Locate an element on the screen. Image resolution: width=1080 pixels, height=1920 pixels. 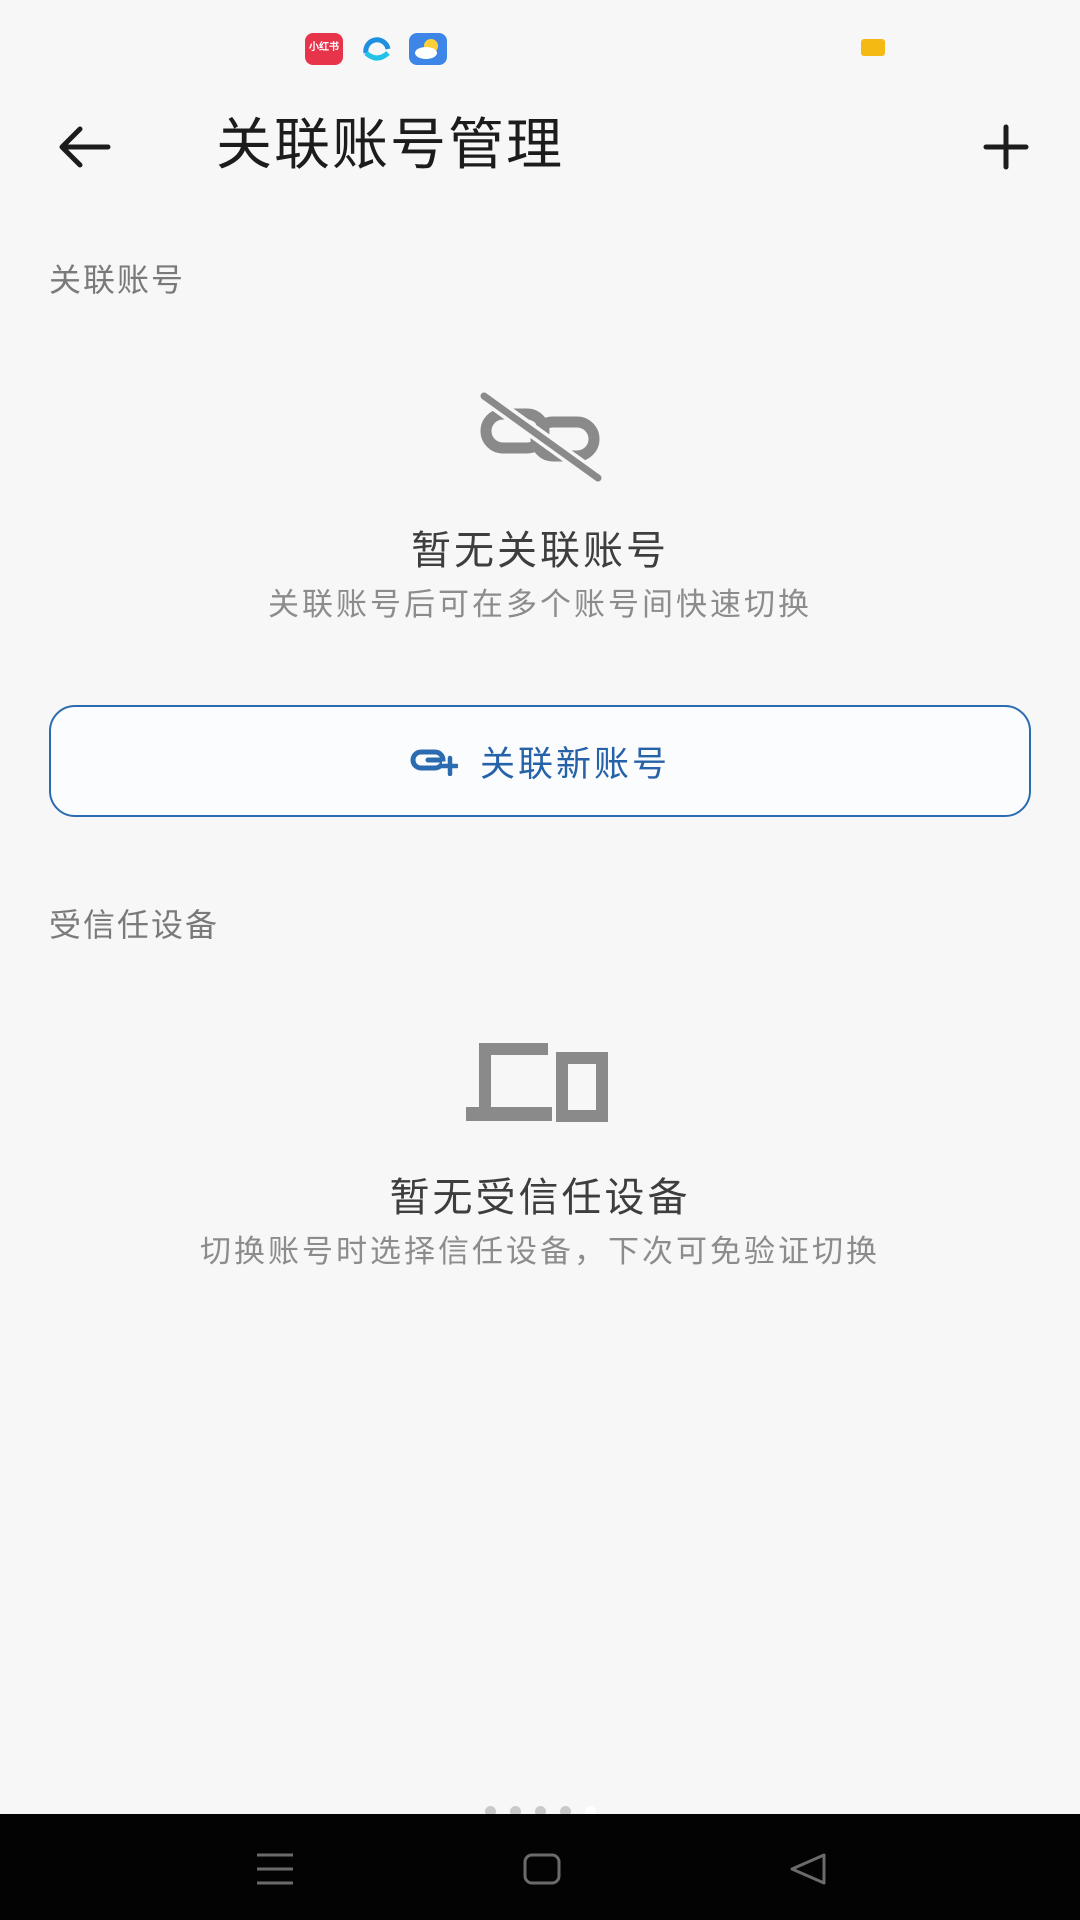
menu-icon is located at coordinates (275, 1869).